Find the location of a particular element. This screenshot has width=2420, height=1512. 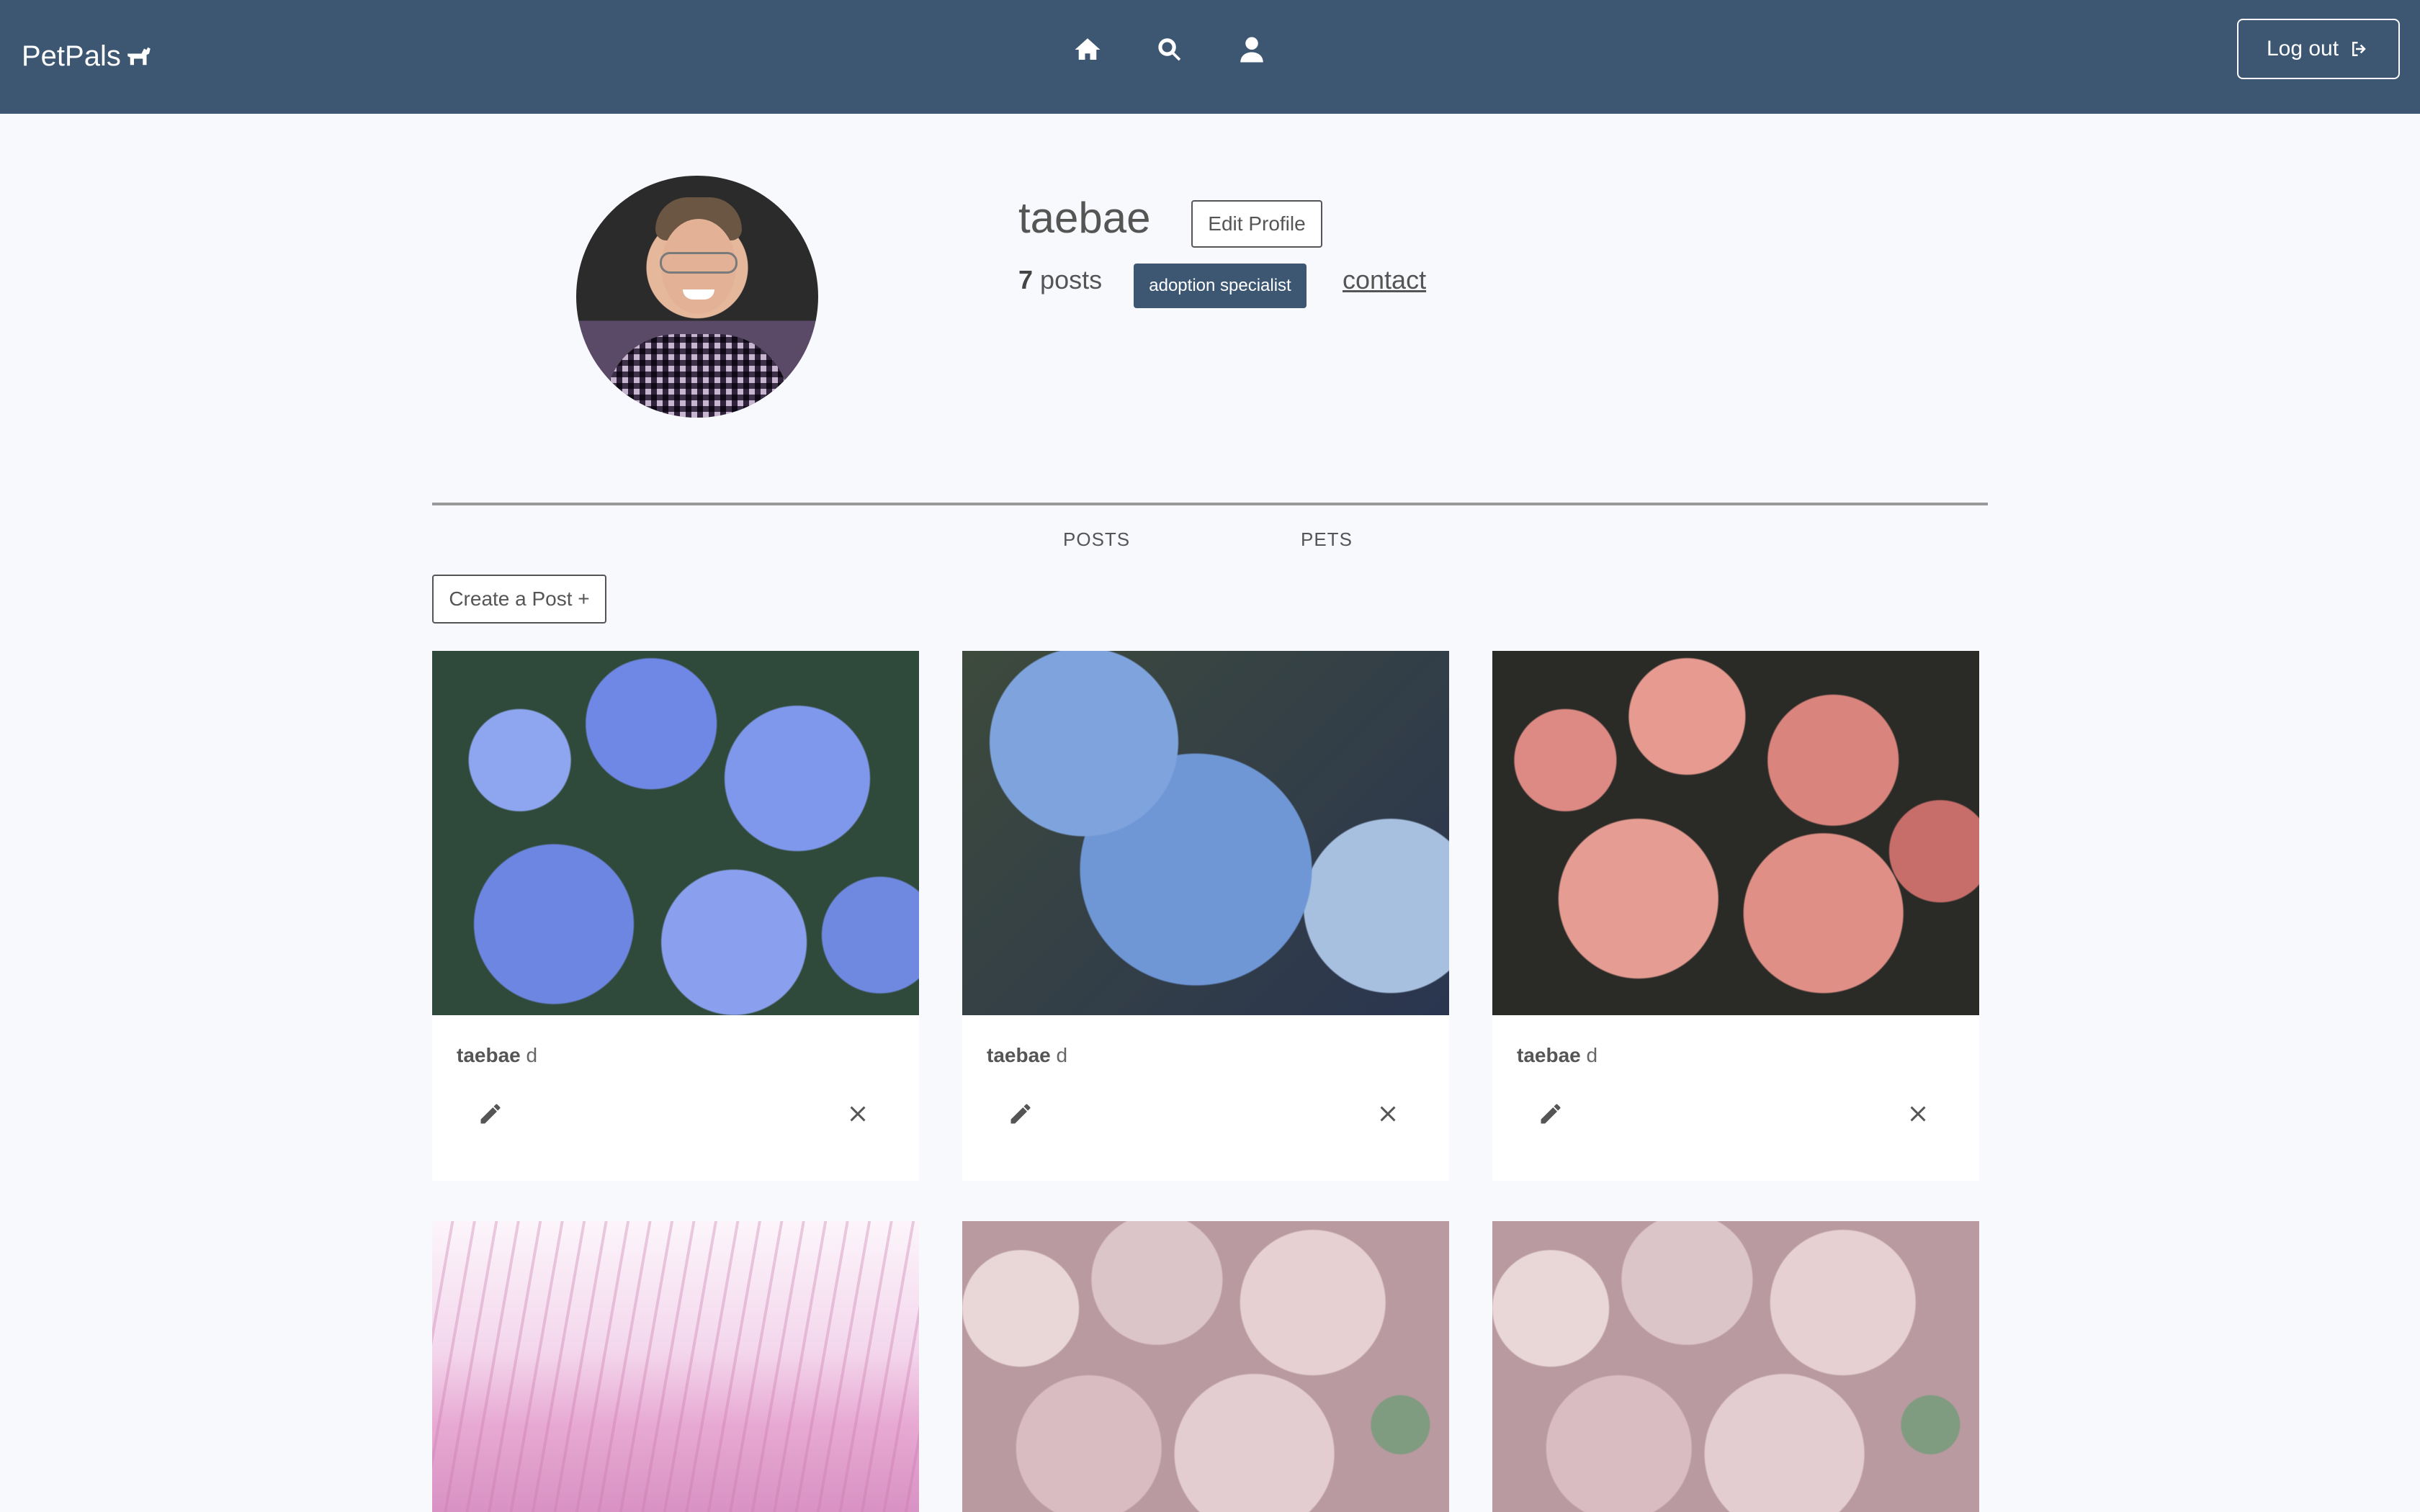

tab-pets: PETS is located at coordinates (1327, 539).